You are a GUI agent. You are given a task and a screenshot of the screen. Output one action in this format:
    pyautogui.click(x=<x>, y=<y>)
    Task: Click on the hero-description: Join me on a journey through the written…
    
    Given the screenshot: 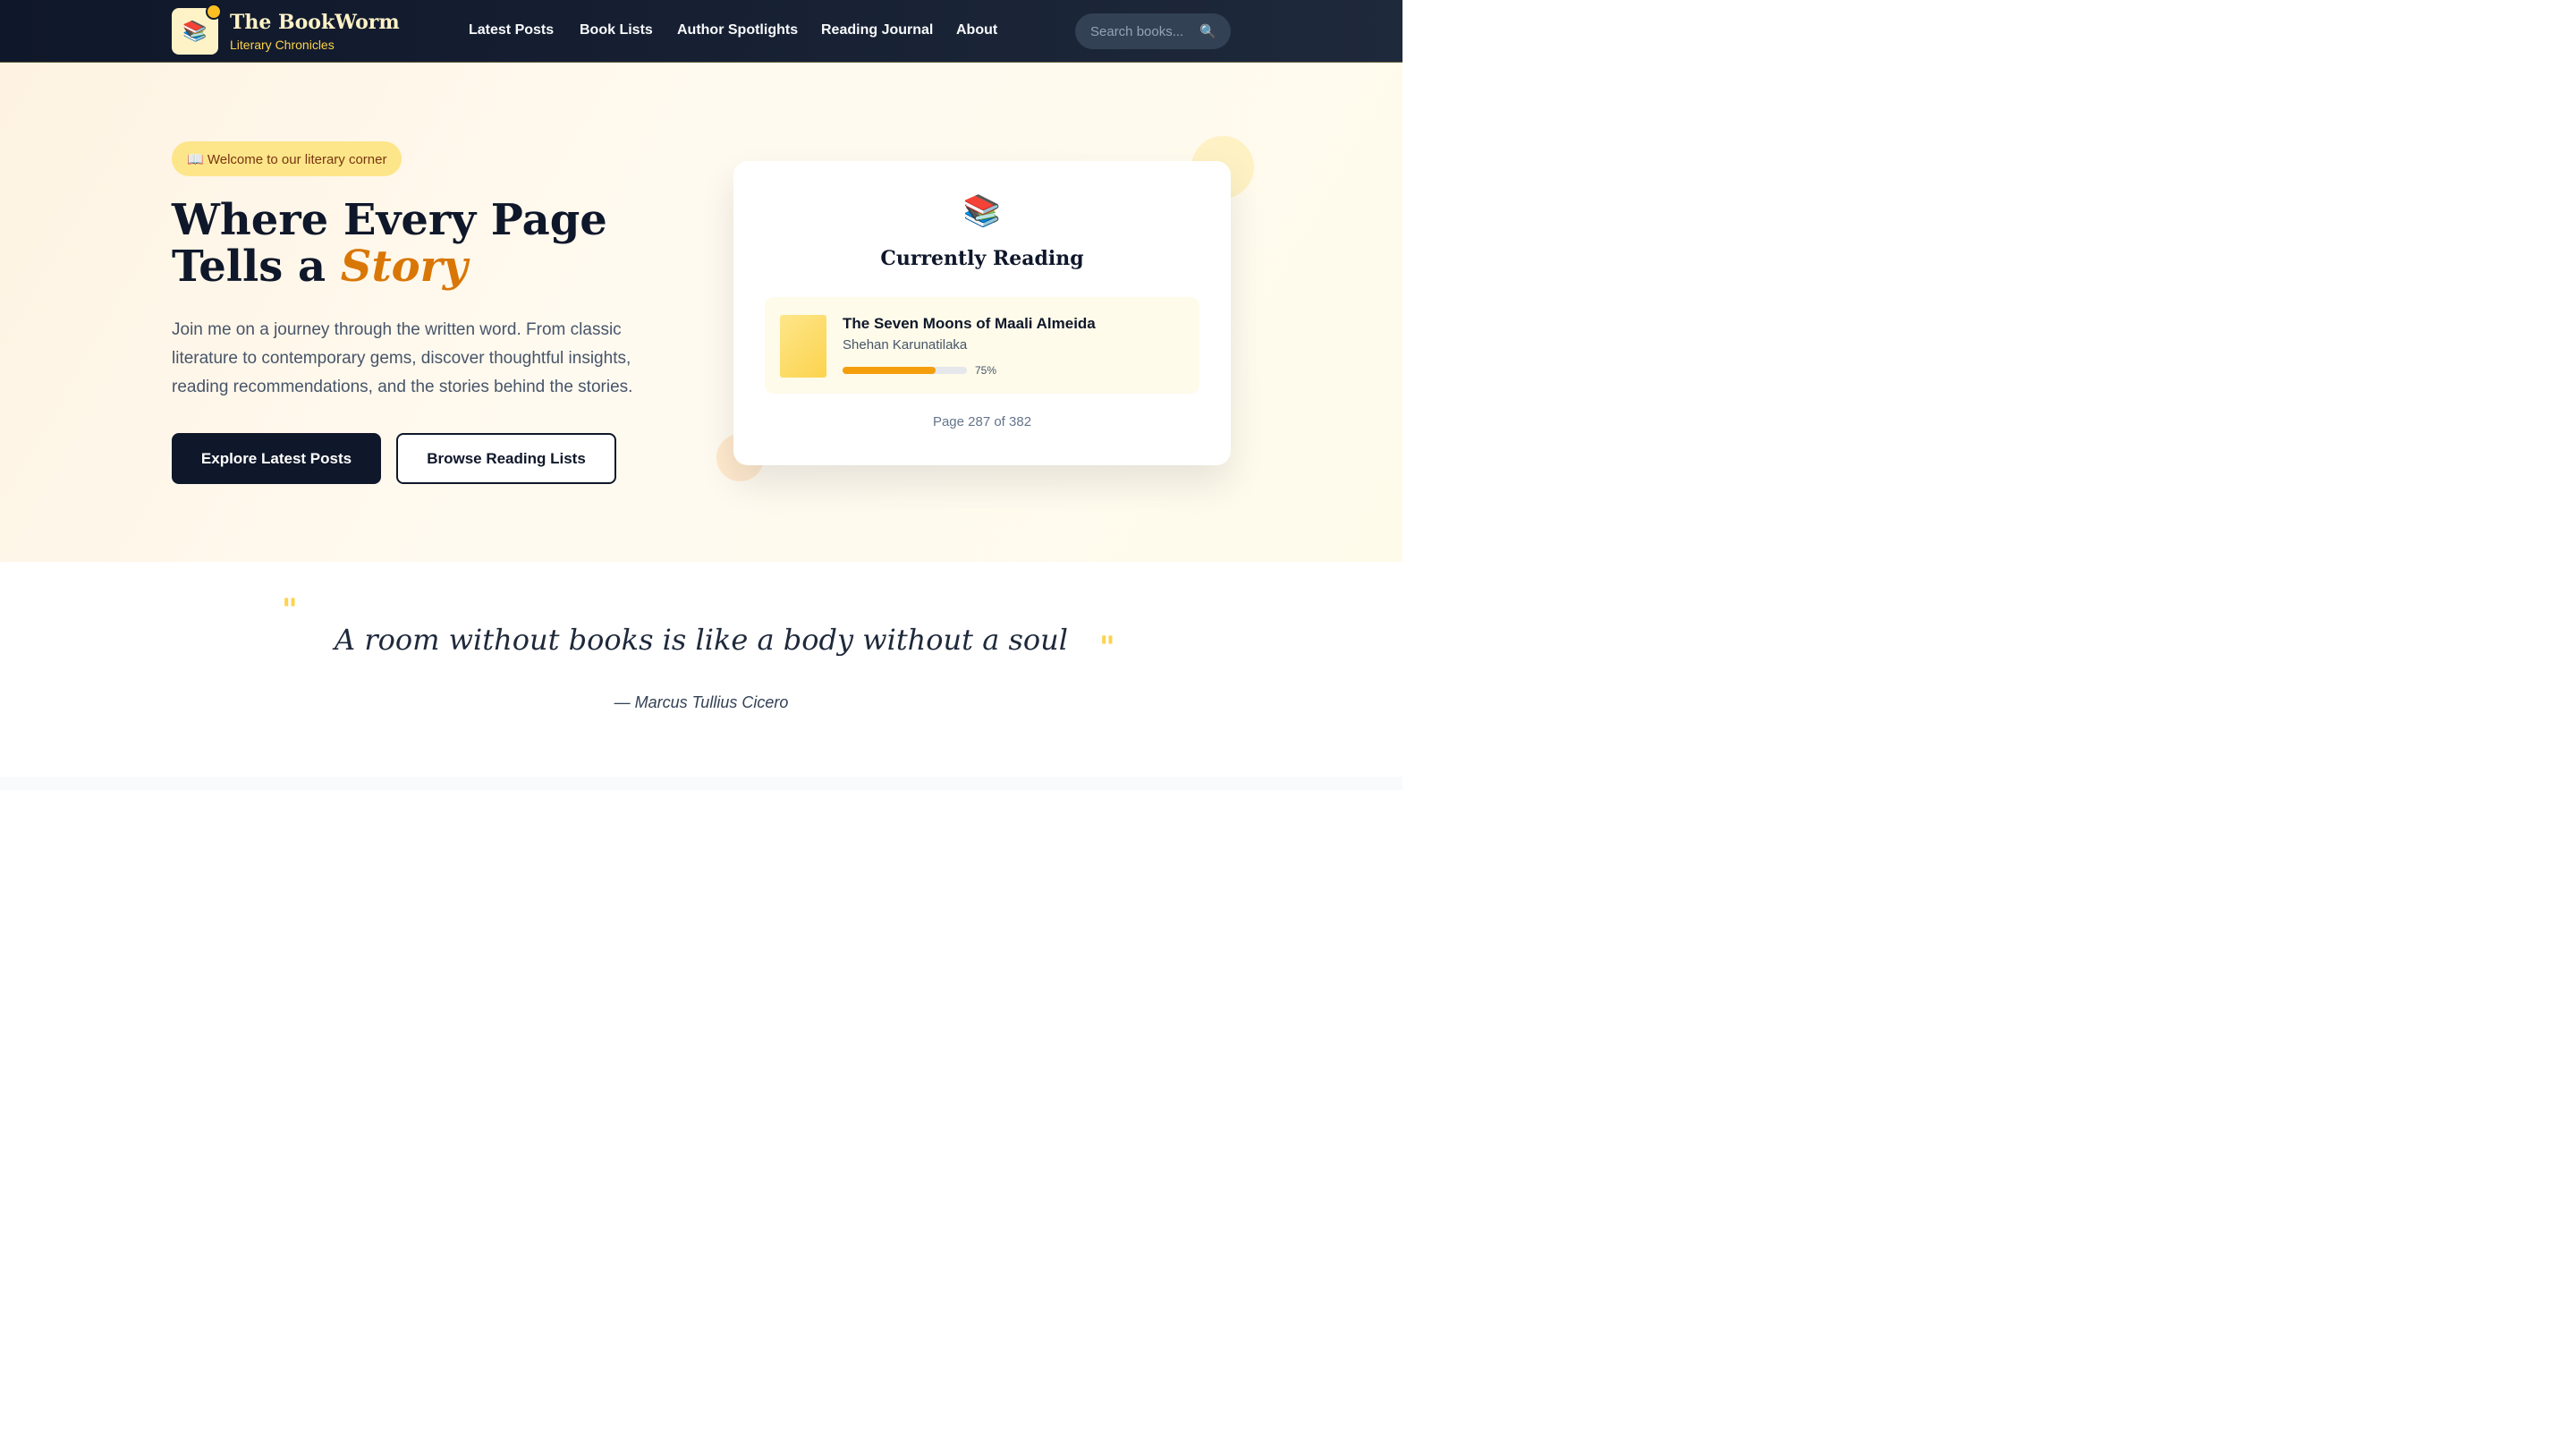 What is the action you would take?
    pyautogui.click(x=402, y=358)
    